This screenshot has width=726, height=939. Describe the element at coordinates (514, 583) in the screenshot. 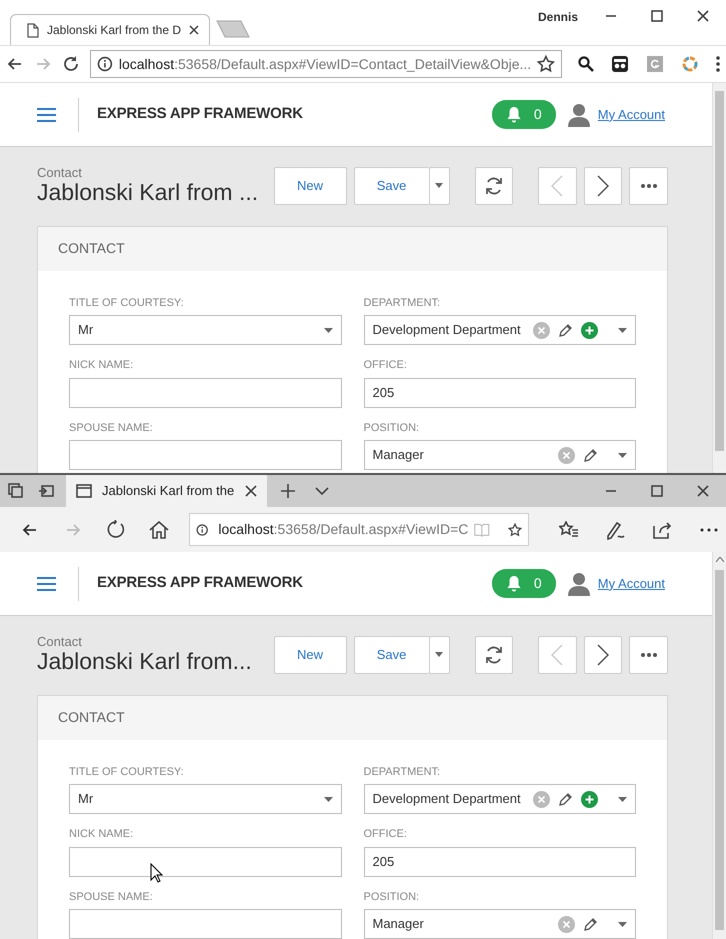

I see `bell-icon` at that location.